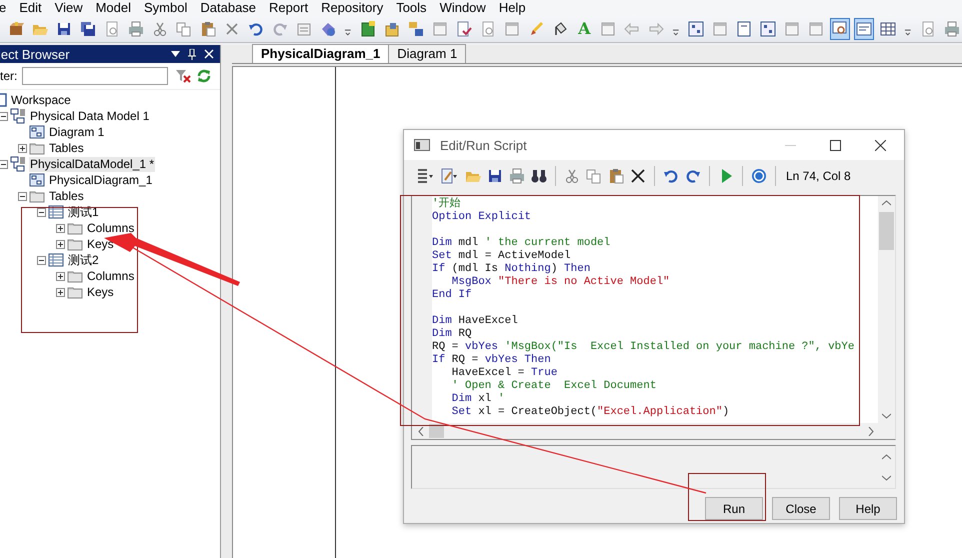  I want to click on maximize-icon, so click(835, 145).